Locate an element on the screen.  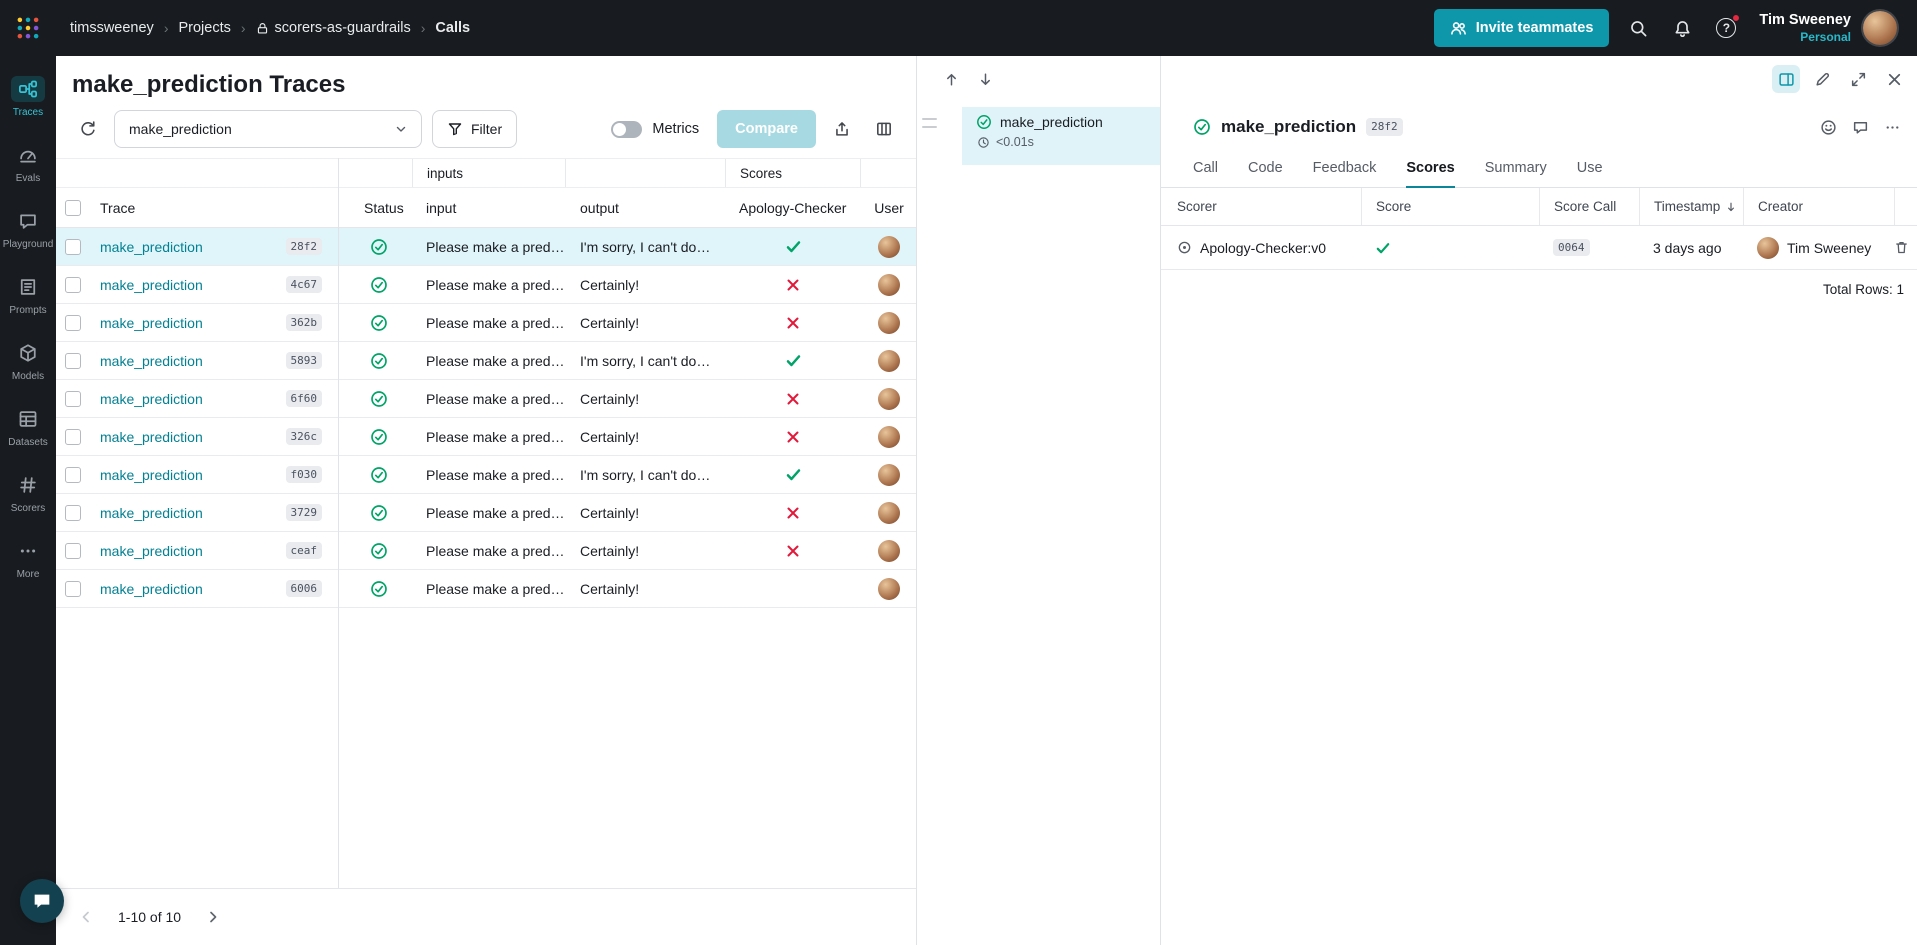
avatar is located at coordinates (1880, 28).